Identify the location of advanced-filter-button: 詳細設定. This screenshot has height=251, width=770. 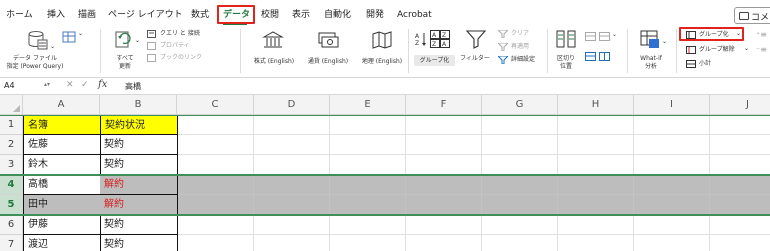
(523, 59).